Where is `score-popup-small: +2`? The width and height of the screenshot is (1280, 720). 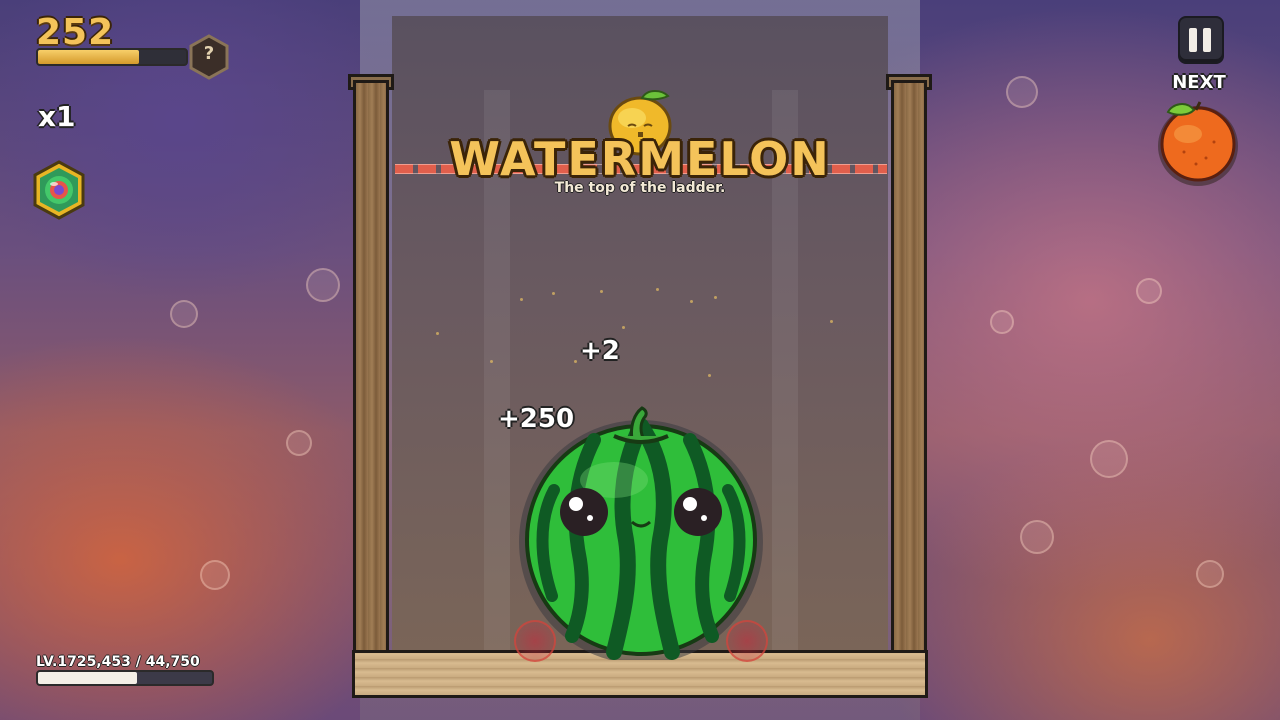 score-popup-small: +2 is located at coordinates (600, 351).